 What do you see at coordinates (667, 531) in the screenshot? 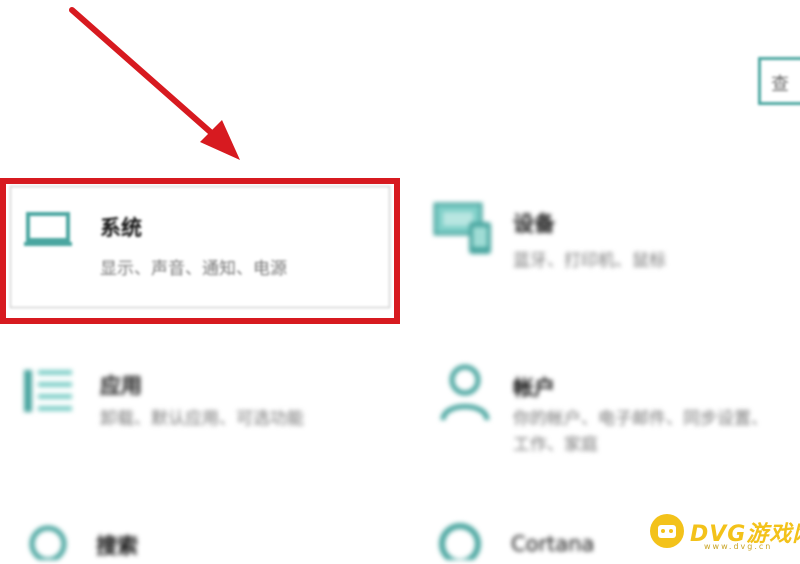
I see `watermark-game-icon` at bounding box center [667, 531].